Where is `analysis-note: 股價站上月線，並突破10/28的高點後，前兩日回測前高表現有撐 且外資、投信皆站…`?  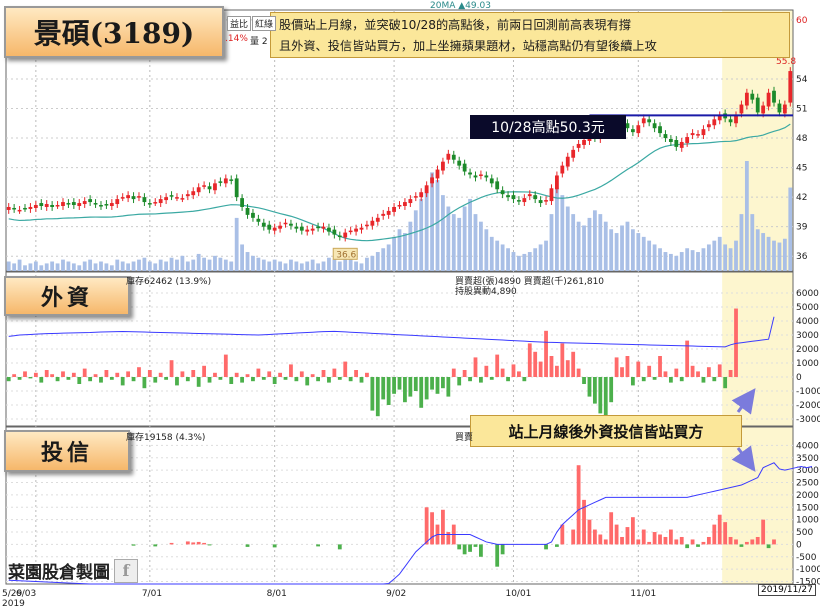 analysis-note: 股價站上月線，並突破10/28的高點後，前兩日回測前高表現有撐 且外資、投信皆站… is located at coordinates (530, 35).